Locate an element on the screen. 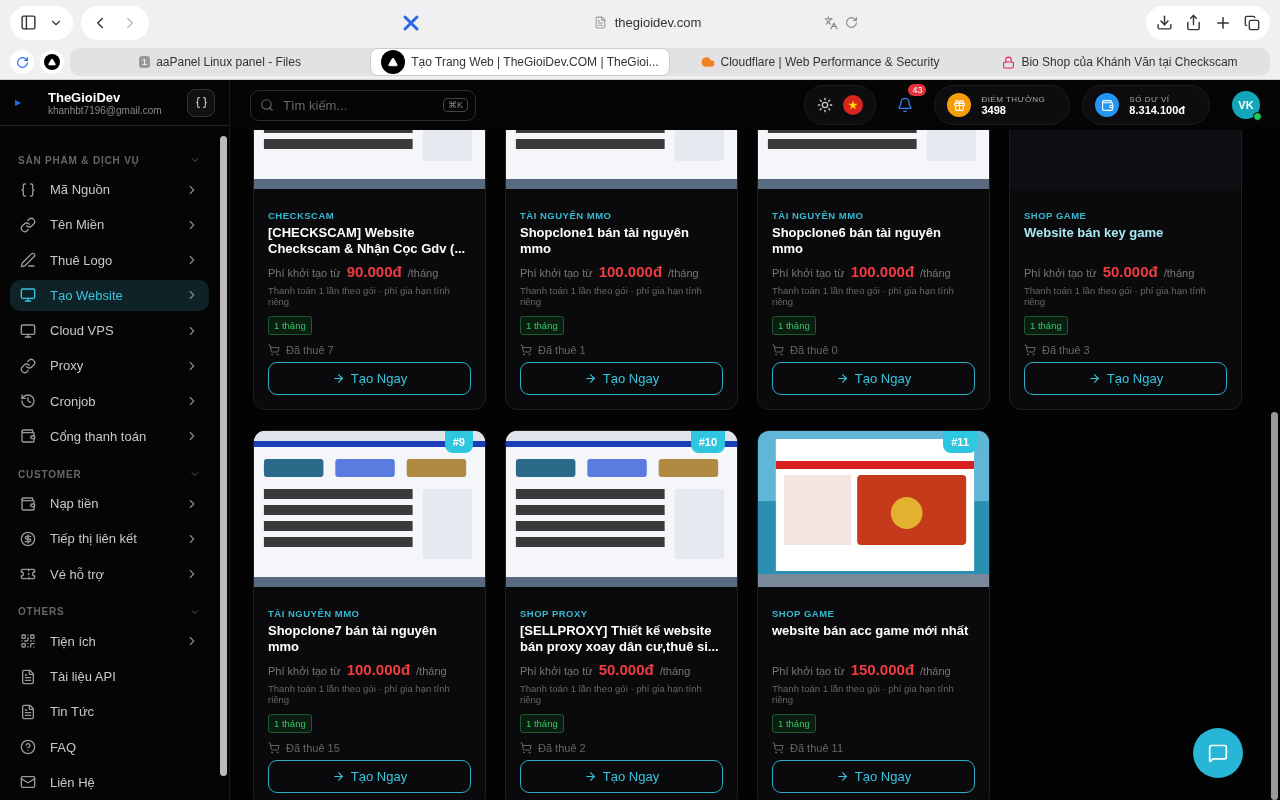  product-title: Shopclone7 bán tài nguyên mmo is located at coordinates (369, 639).